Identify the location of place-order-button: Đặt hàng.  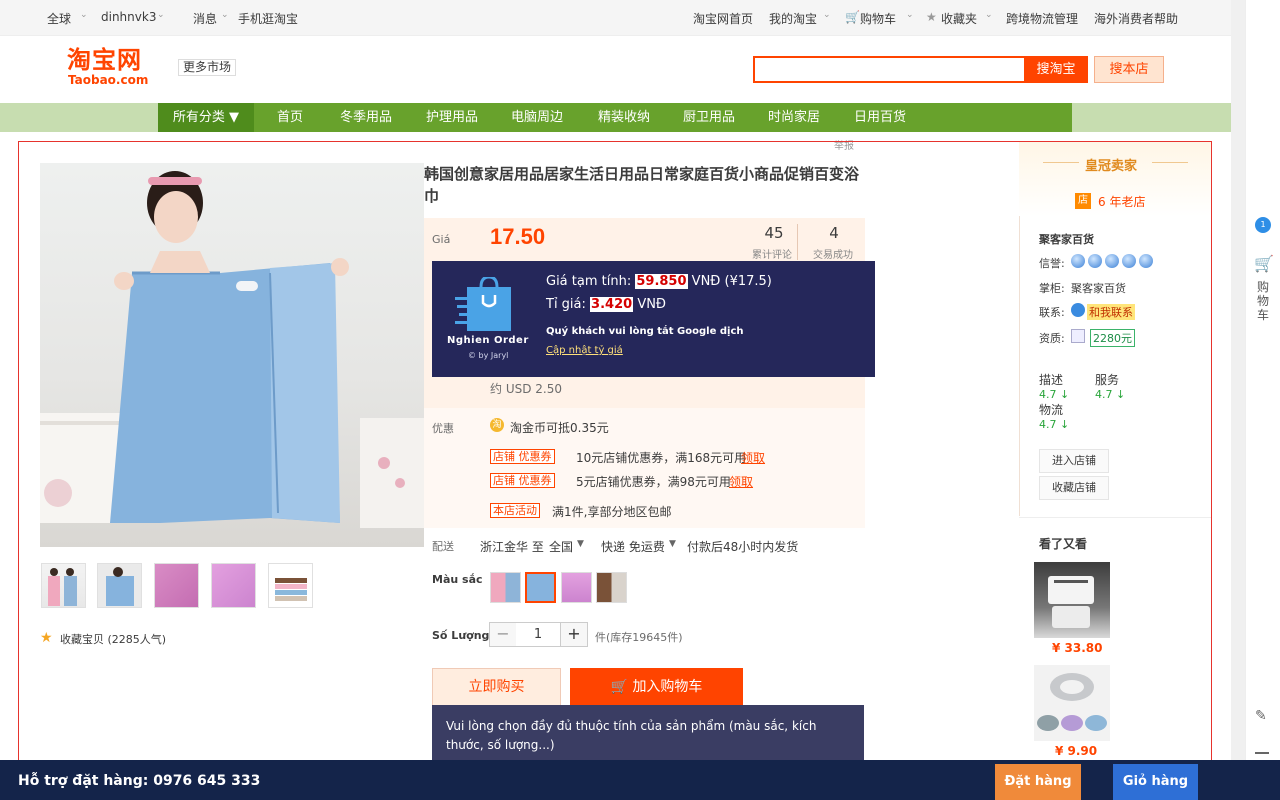
(1038, 782).